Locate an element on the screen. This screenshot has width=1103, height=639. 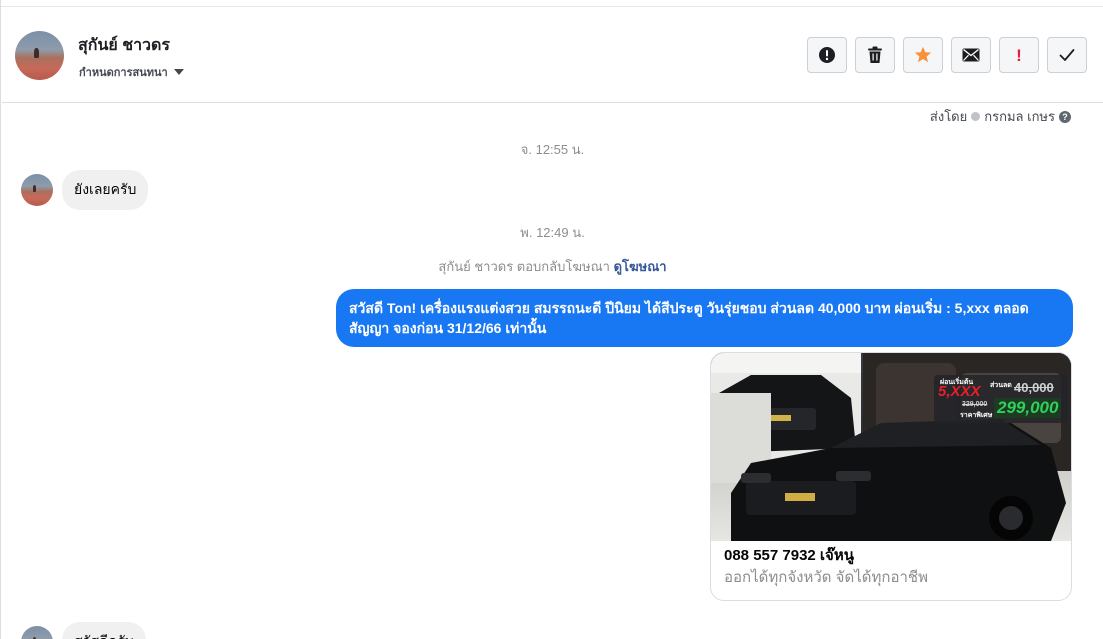
down-payment-value: 5,XXX is located at coordinates (959, 391).